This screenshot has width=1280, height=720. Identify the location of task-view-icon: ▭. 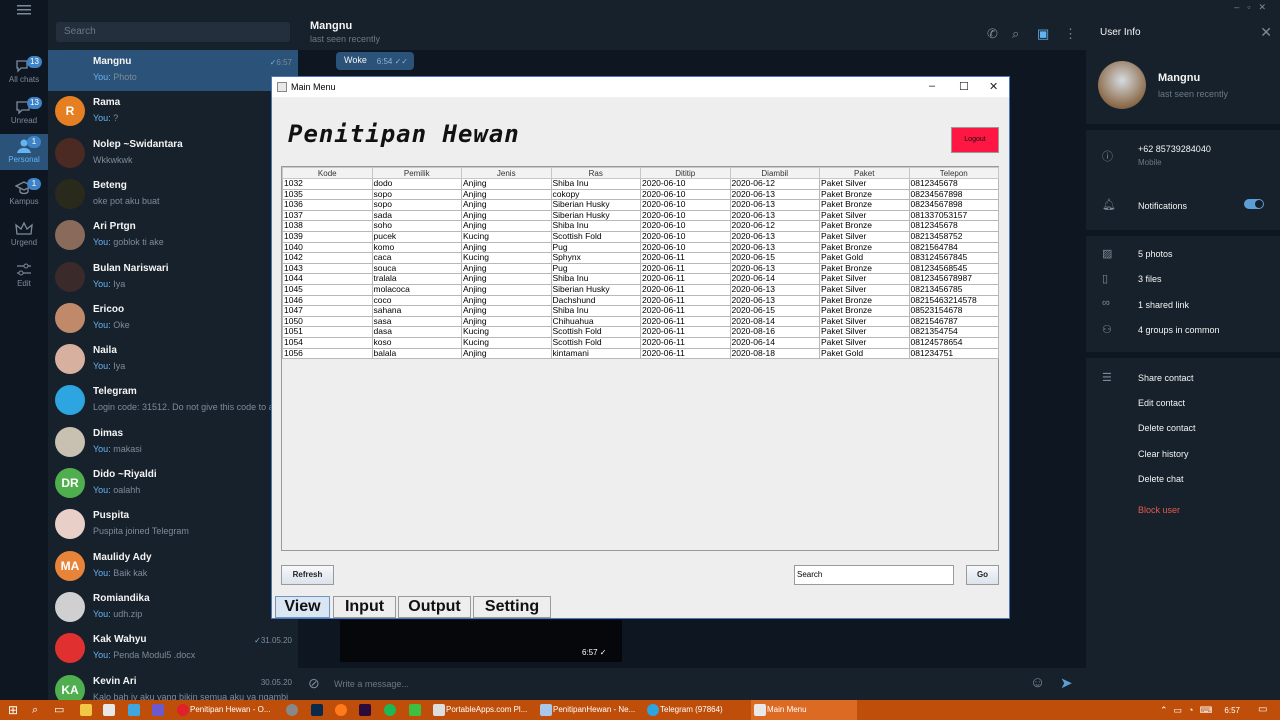
(62, 710).